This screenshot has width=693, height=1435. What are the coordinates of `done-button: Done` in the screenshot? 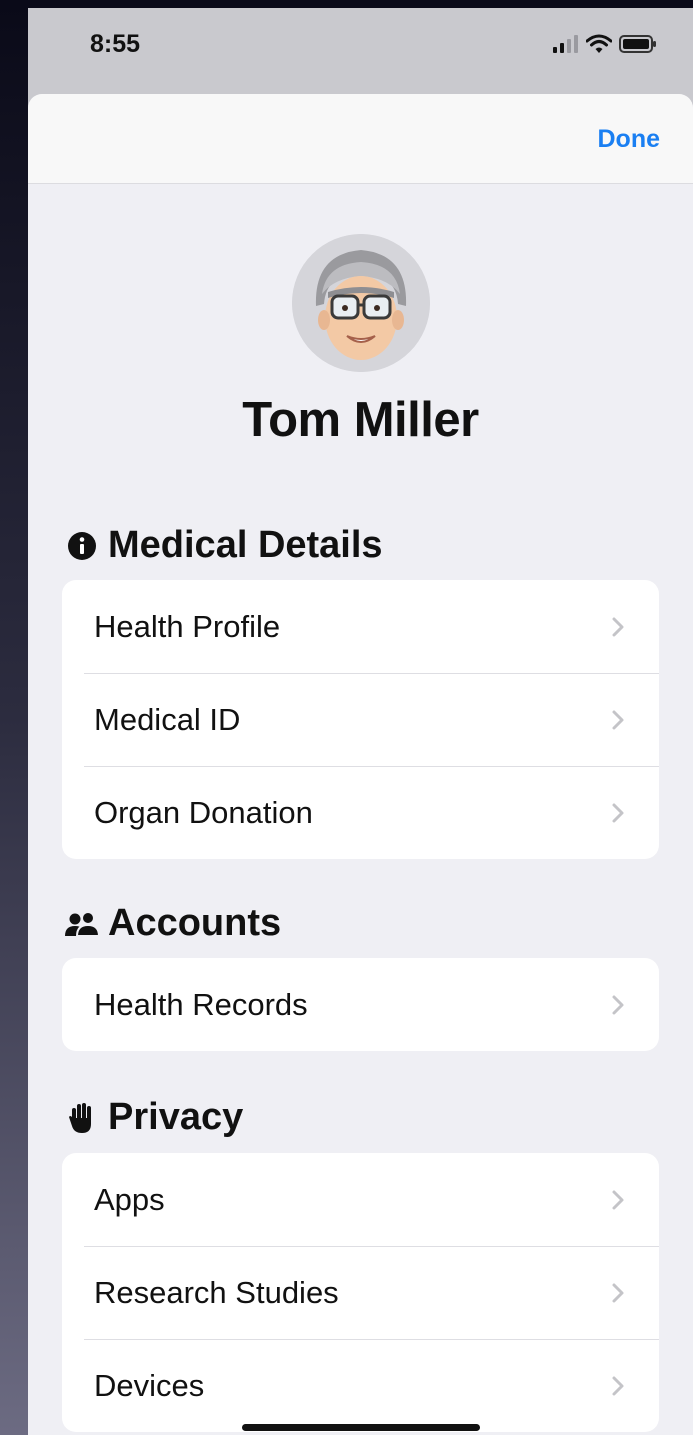 It's located at (629, 139).